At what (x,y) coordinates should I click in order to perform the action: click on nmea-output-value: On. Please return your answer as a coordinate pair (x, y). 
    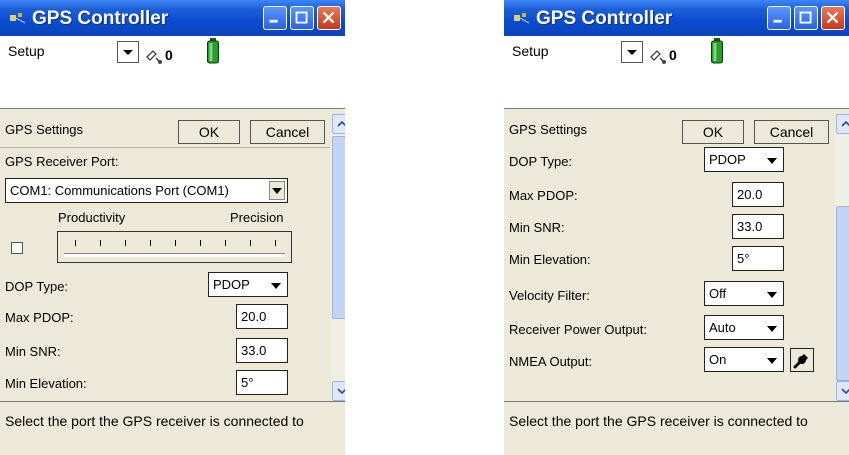
    Looking at the image, I should click on (718, 359).